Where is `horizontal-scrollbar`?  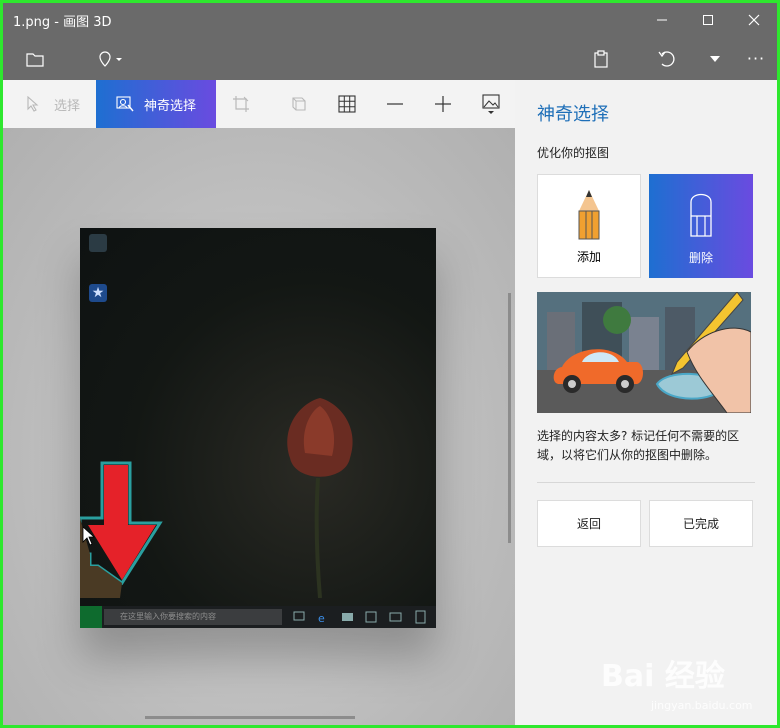
horizontal-scrollbar is located at coordinates (250, 717).